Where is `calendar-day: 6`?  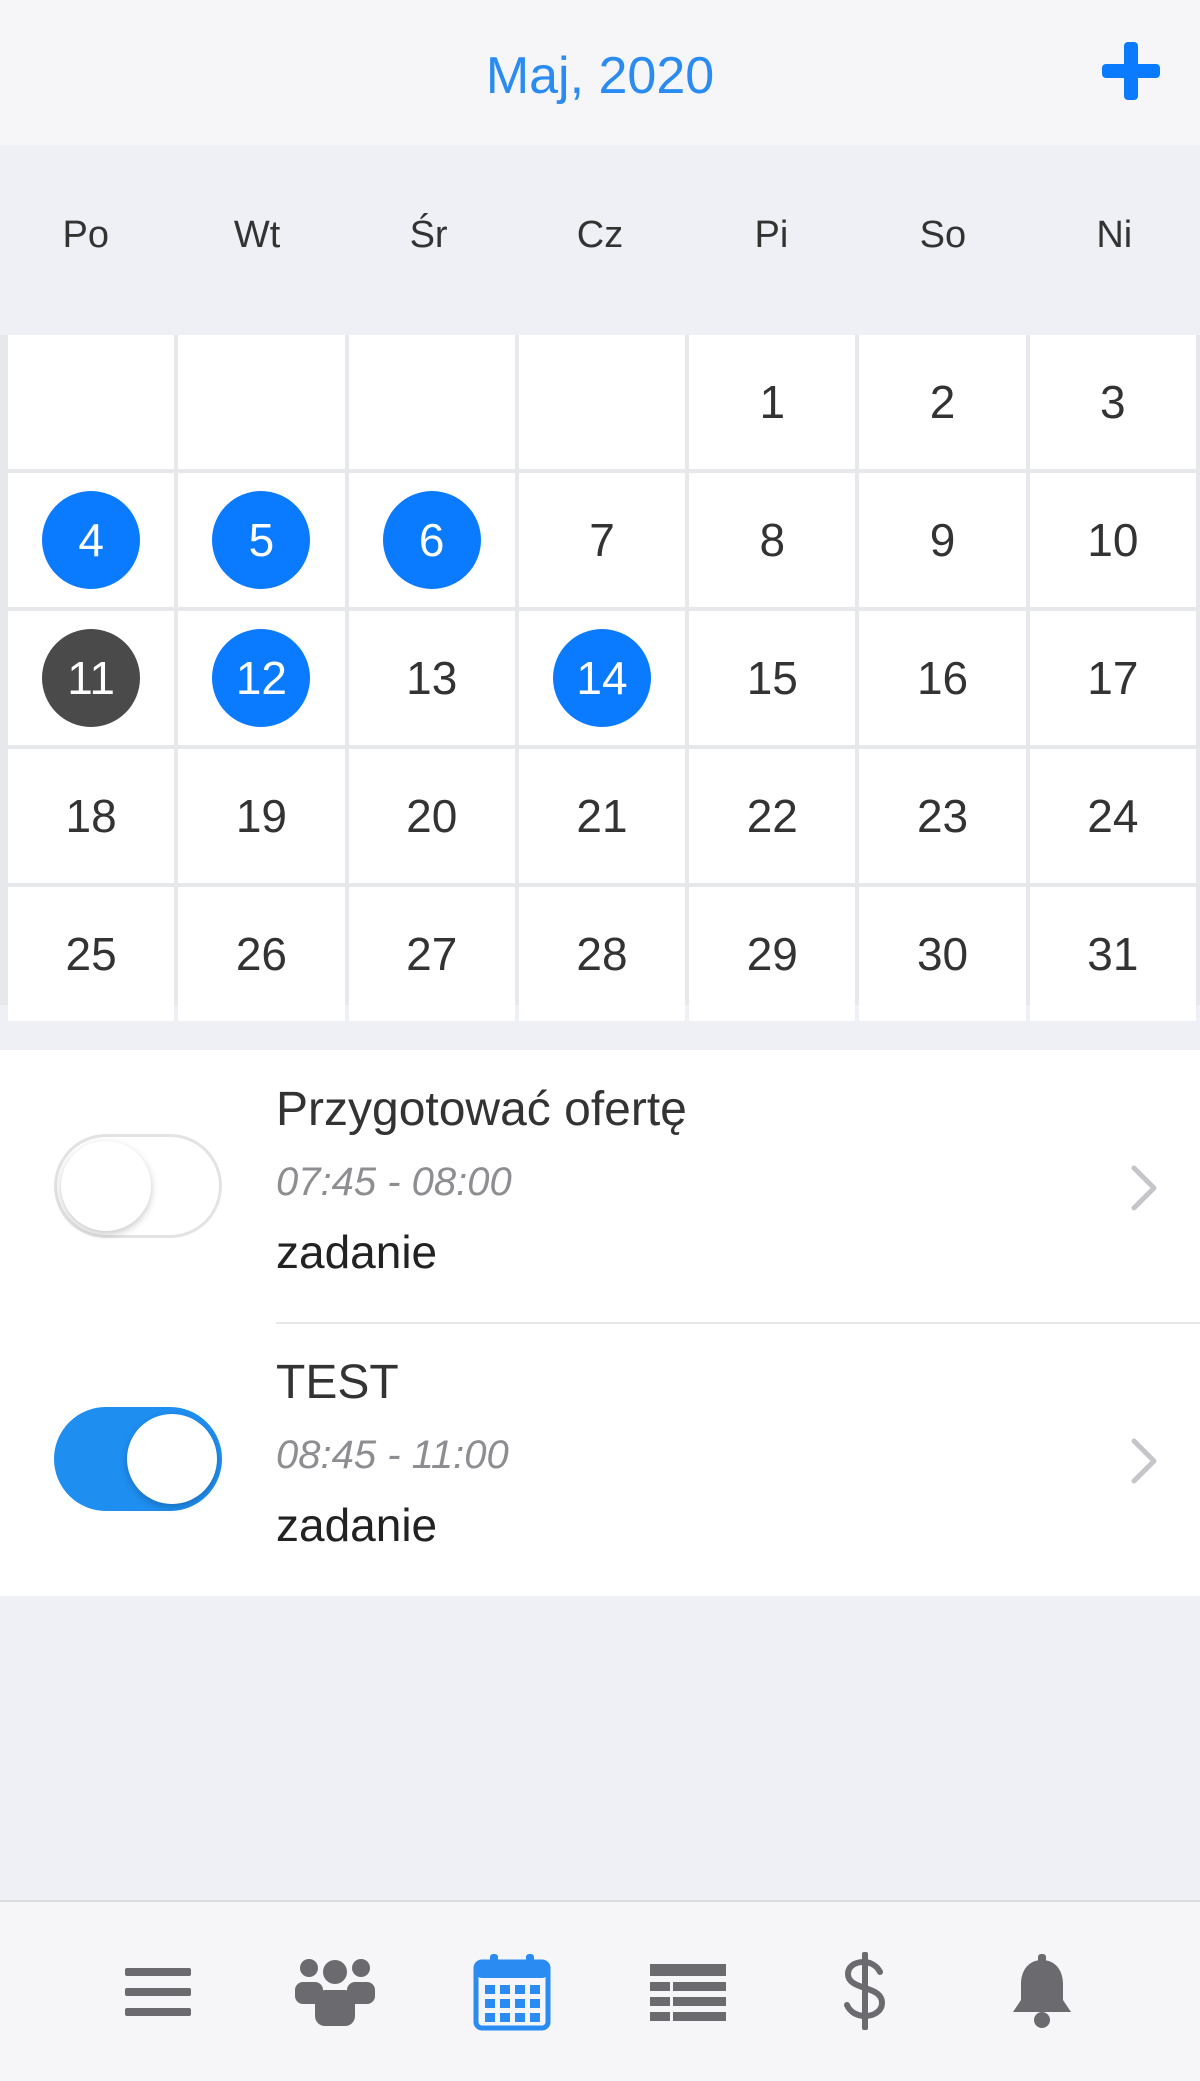 calendar-day: 6 is located at coordinates (431, 540).